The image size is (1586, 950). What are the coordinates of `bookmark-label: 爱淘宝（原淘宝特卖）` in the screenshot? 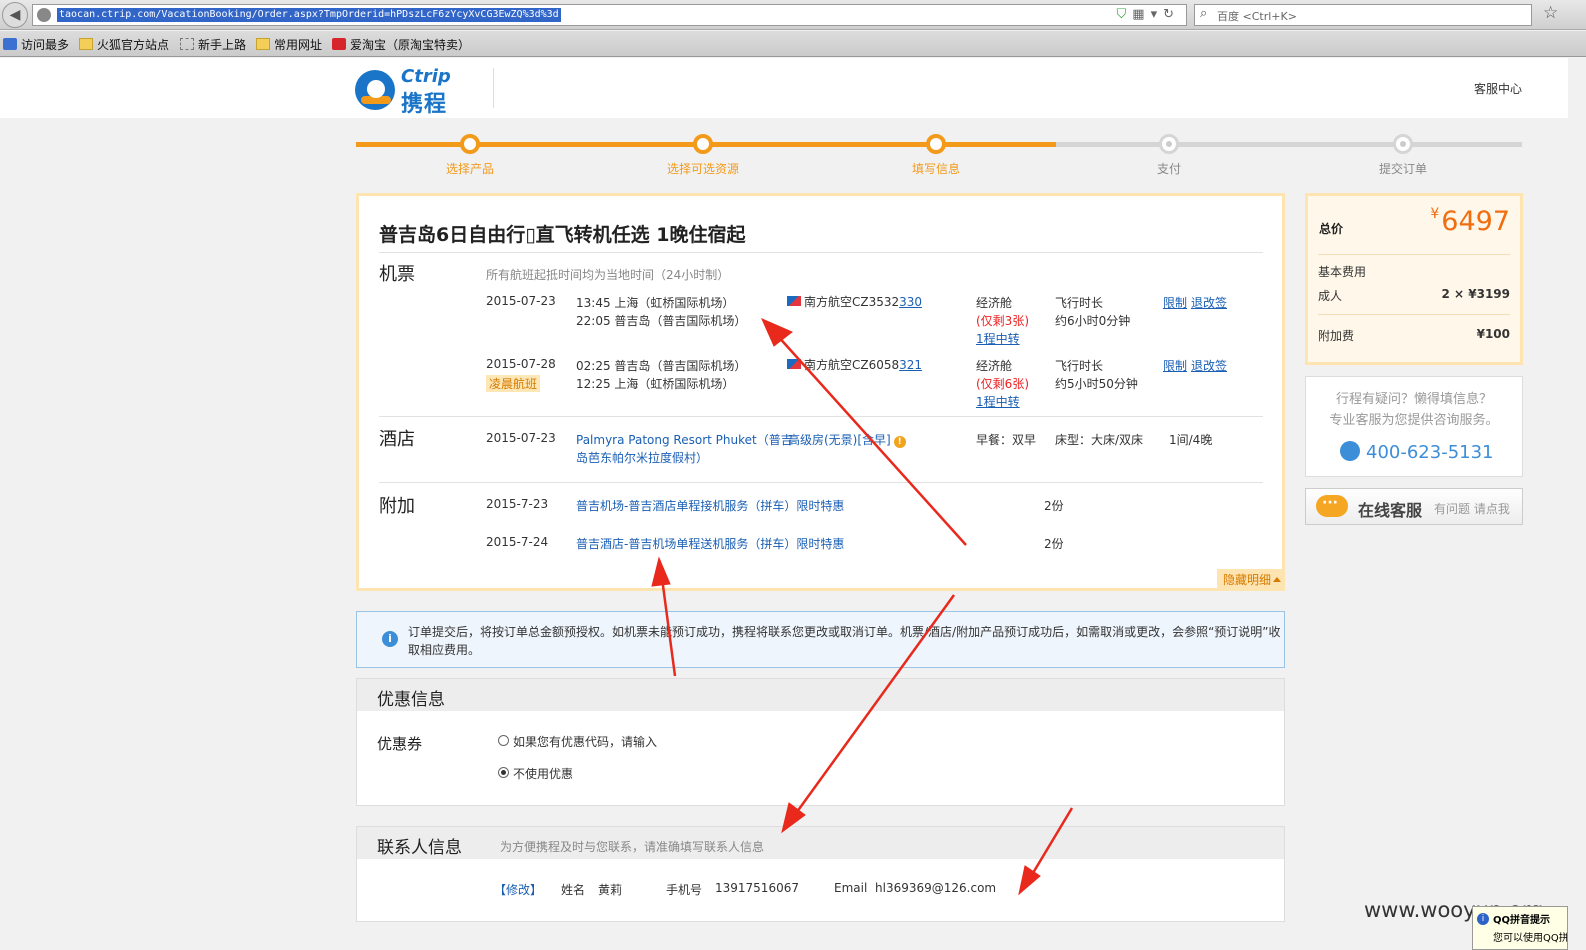 It's located at (410, 45).